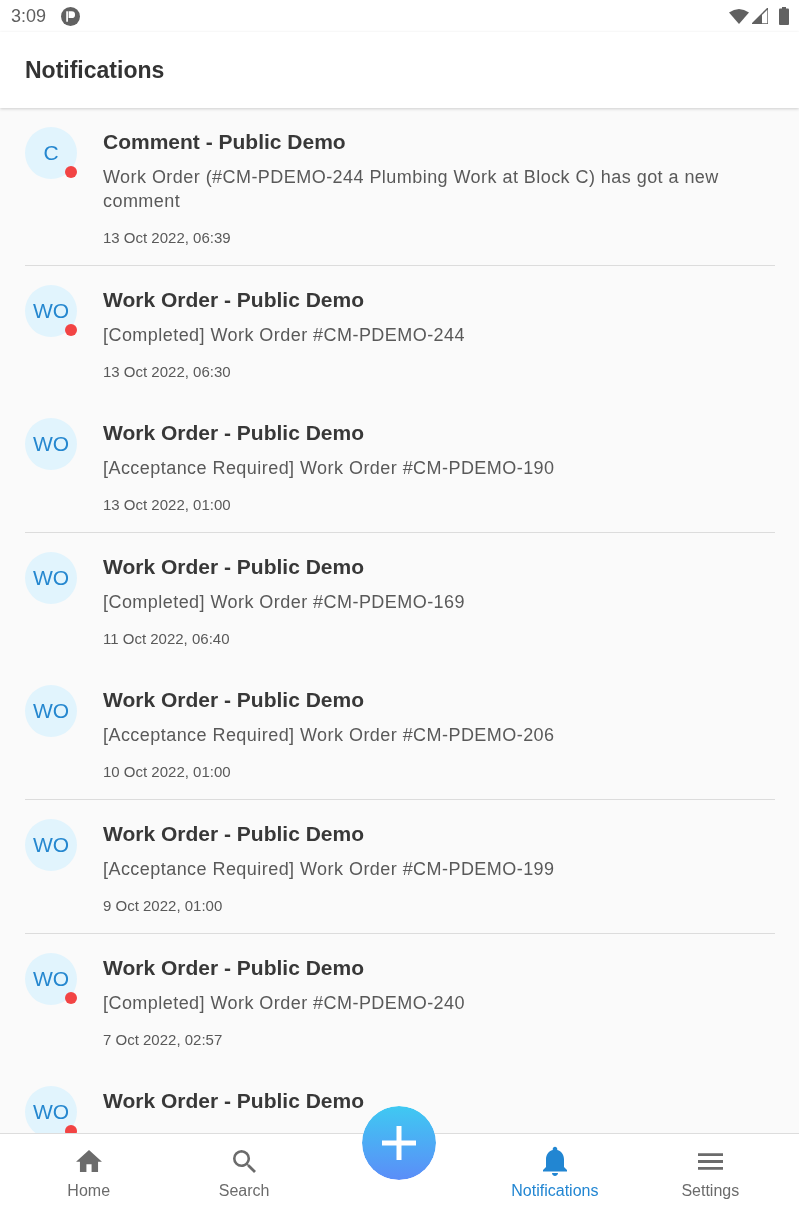 The height and width of the screenshot is (1209, 799). I want to click on battery-icon, so click(784, 16).